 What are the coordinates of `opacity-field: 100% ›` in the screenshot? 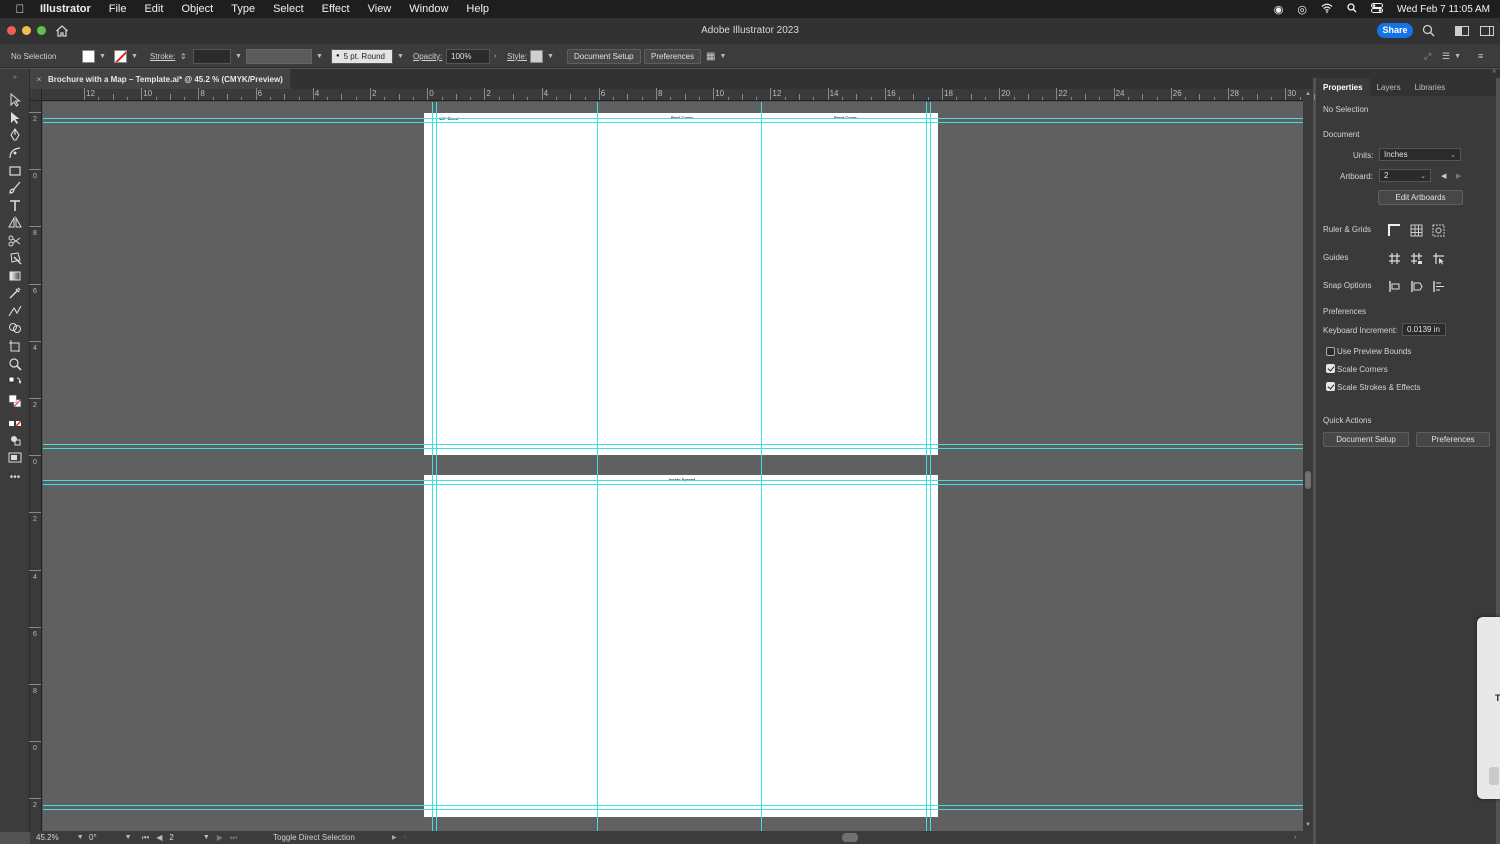 It's located at (471, 56).